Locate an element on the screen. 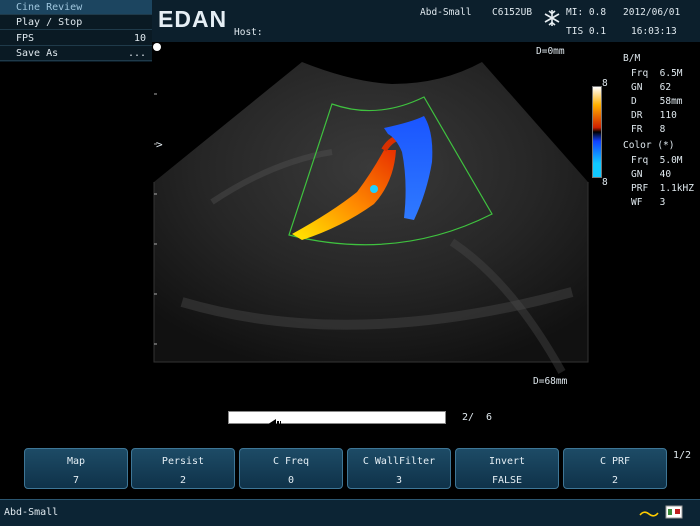  softkey-invert: Invert FALSE is located at coordinates (507, 468).